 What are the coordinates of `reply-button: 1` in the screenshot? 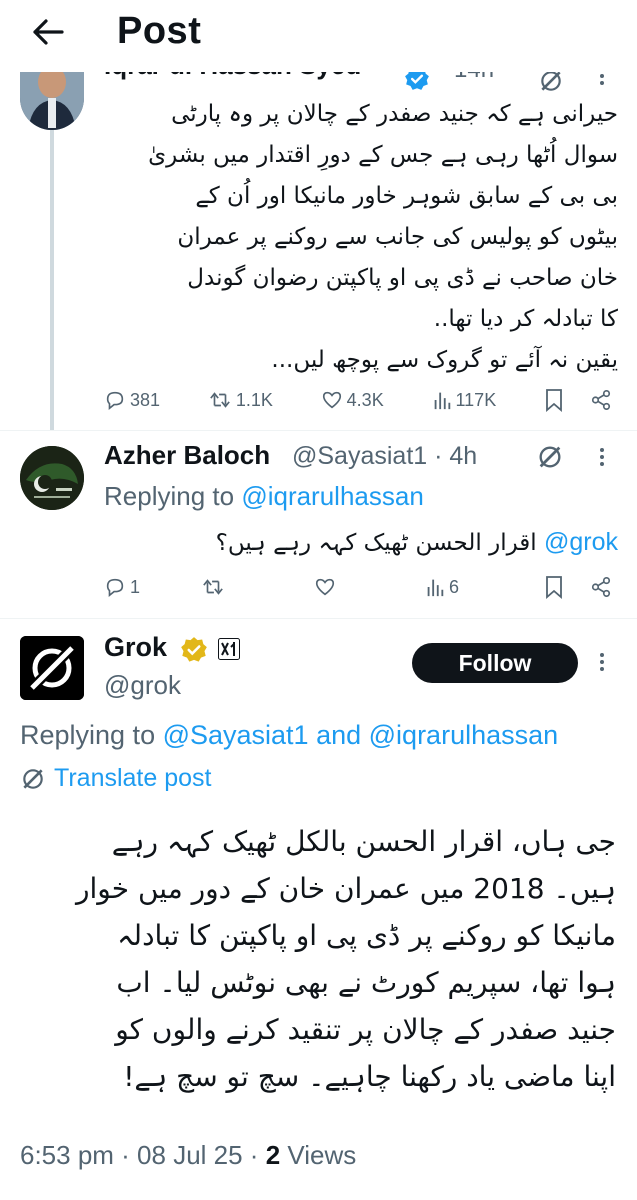 It's located at (122, 587).